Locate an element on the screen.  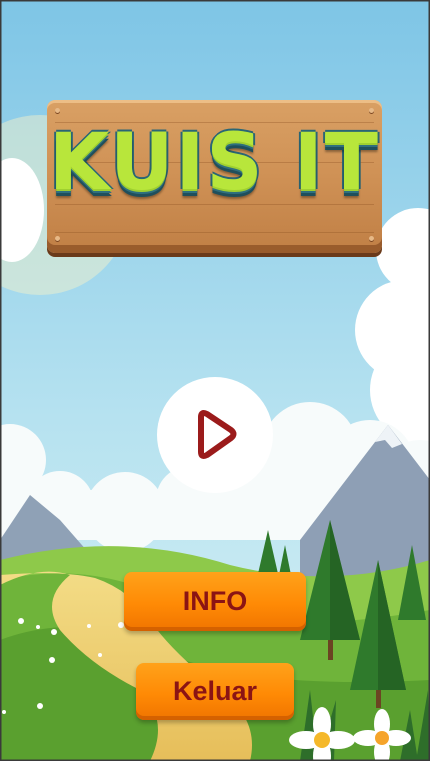
exit-button: Keluar is located at coordinates (215, 691).